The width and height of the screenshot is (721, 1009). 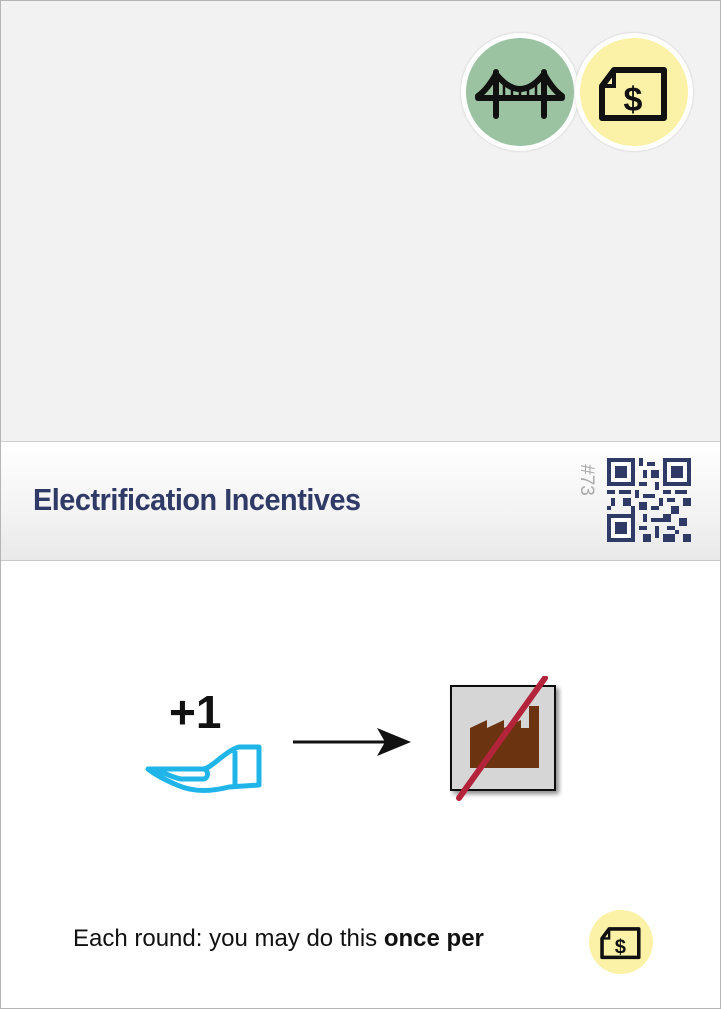 What do you see at coordinates (503, 738) in the screenshot?
I see `no-factory-icon` at bounding box center [503, 738].